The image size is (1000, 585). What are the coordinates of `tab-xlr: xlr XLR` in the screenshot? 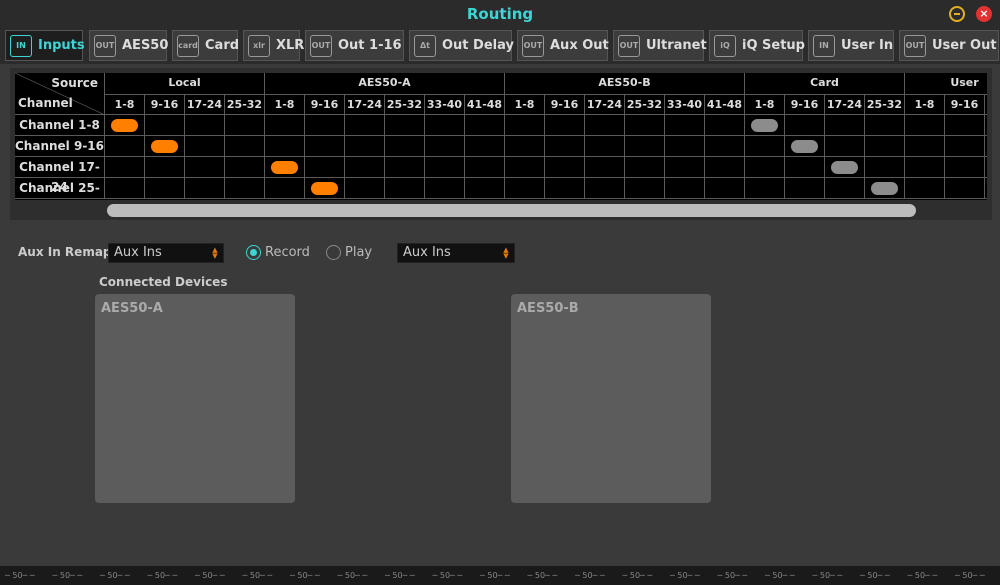 It's located at (273, 45).